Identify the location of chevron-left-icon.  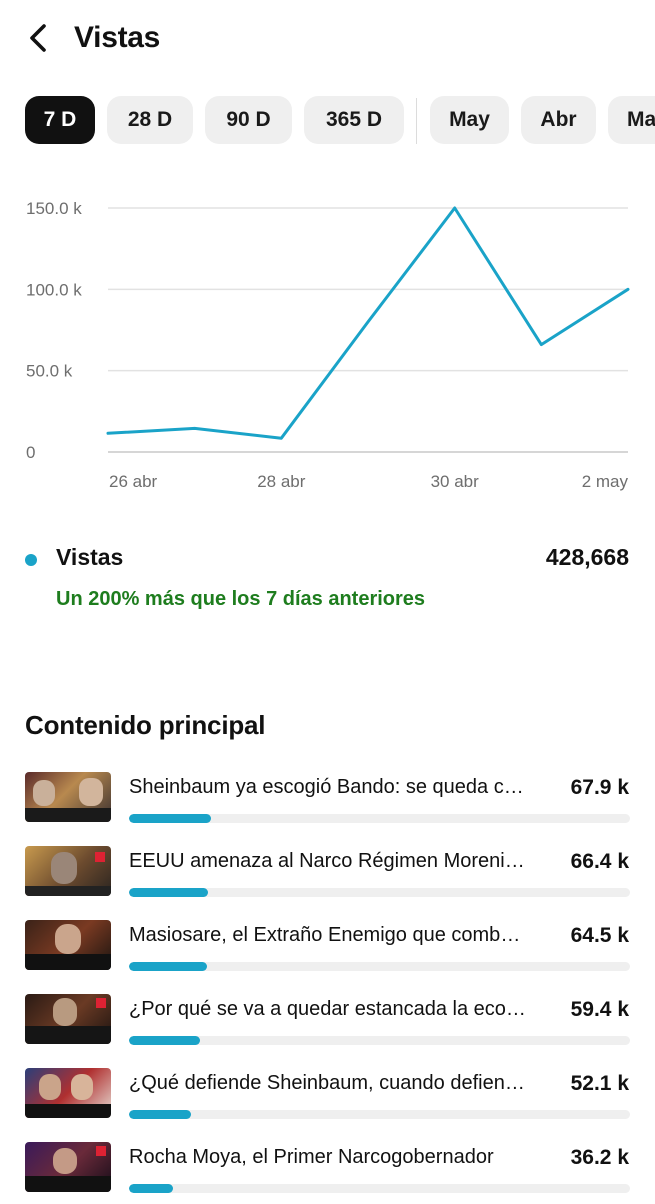
(38, 38).